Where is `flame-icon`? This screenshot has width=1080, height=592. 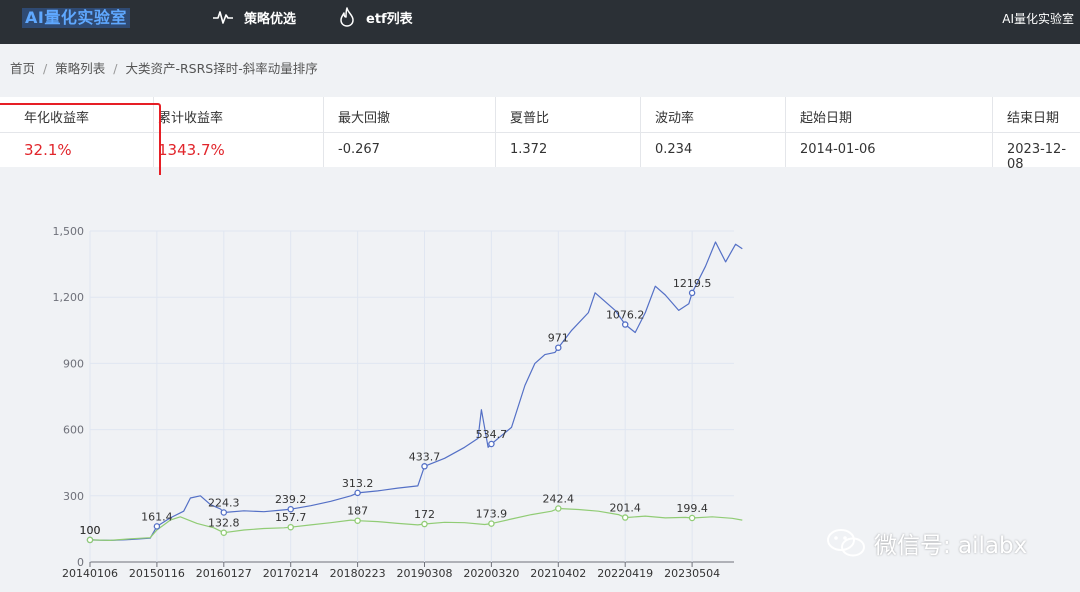 flame-icon is located at coordinates (347, 17).